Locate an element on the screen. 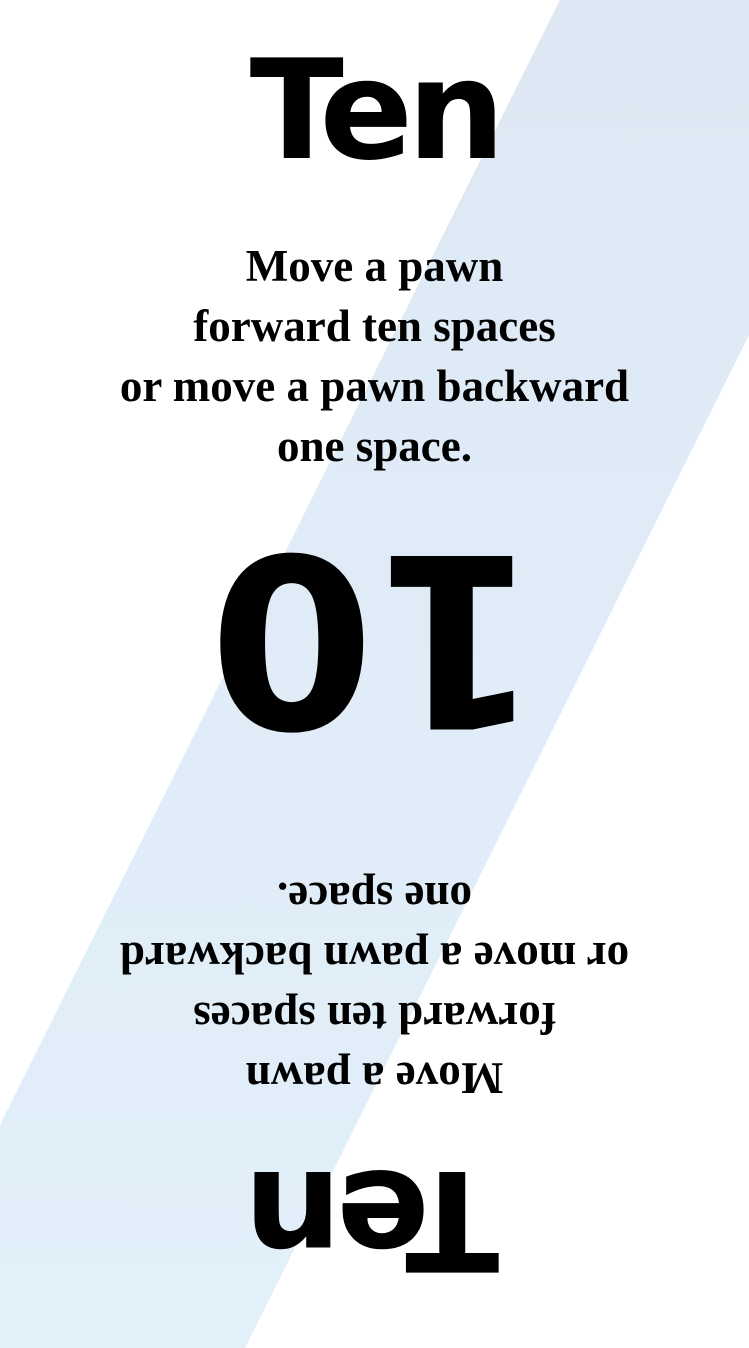 This screenshot has width=749, height=1348. card-title-bottom: Ten is located at coordinates (374, 1219).